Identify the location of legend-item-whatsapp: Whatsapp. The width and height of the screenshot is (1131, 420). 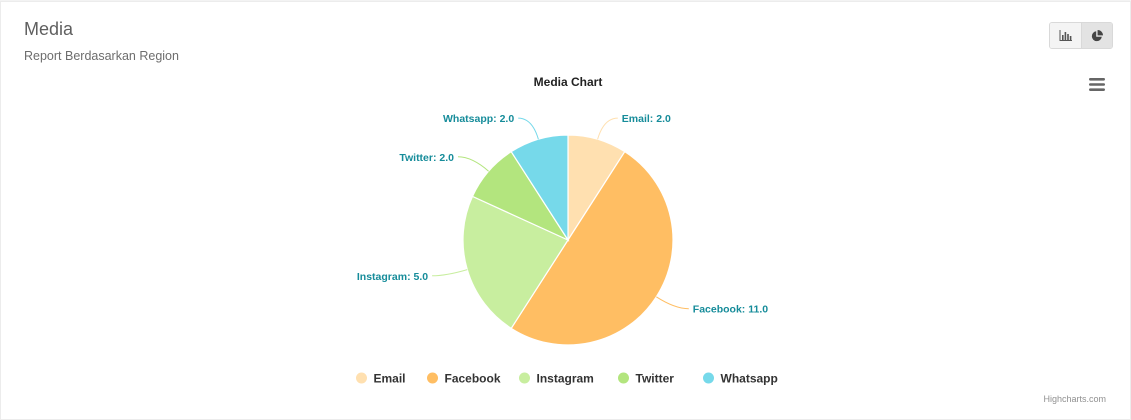
(740, 379).